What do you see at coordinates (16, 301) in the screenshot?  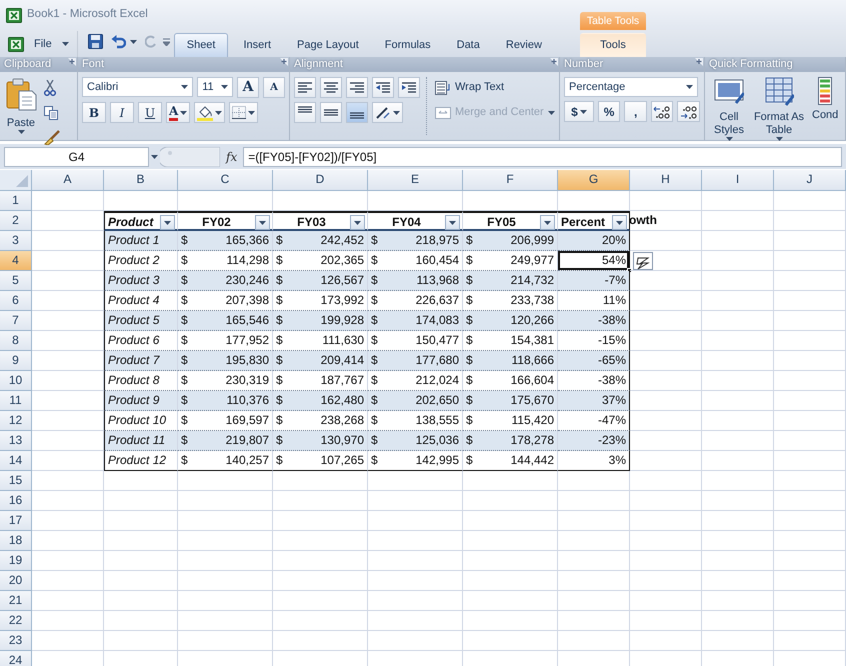 I see `row-header: 6` at bounding box center [16, 301].